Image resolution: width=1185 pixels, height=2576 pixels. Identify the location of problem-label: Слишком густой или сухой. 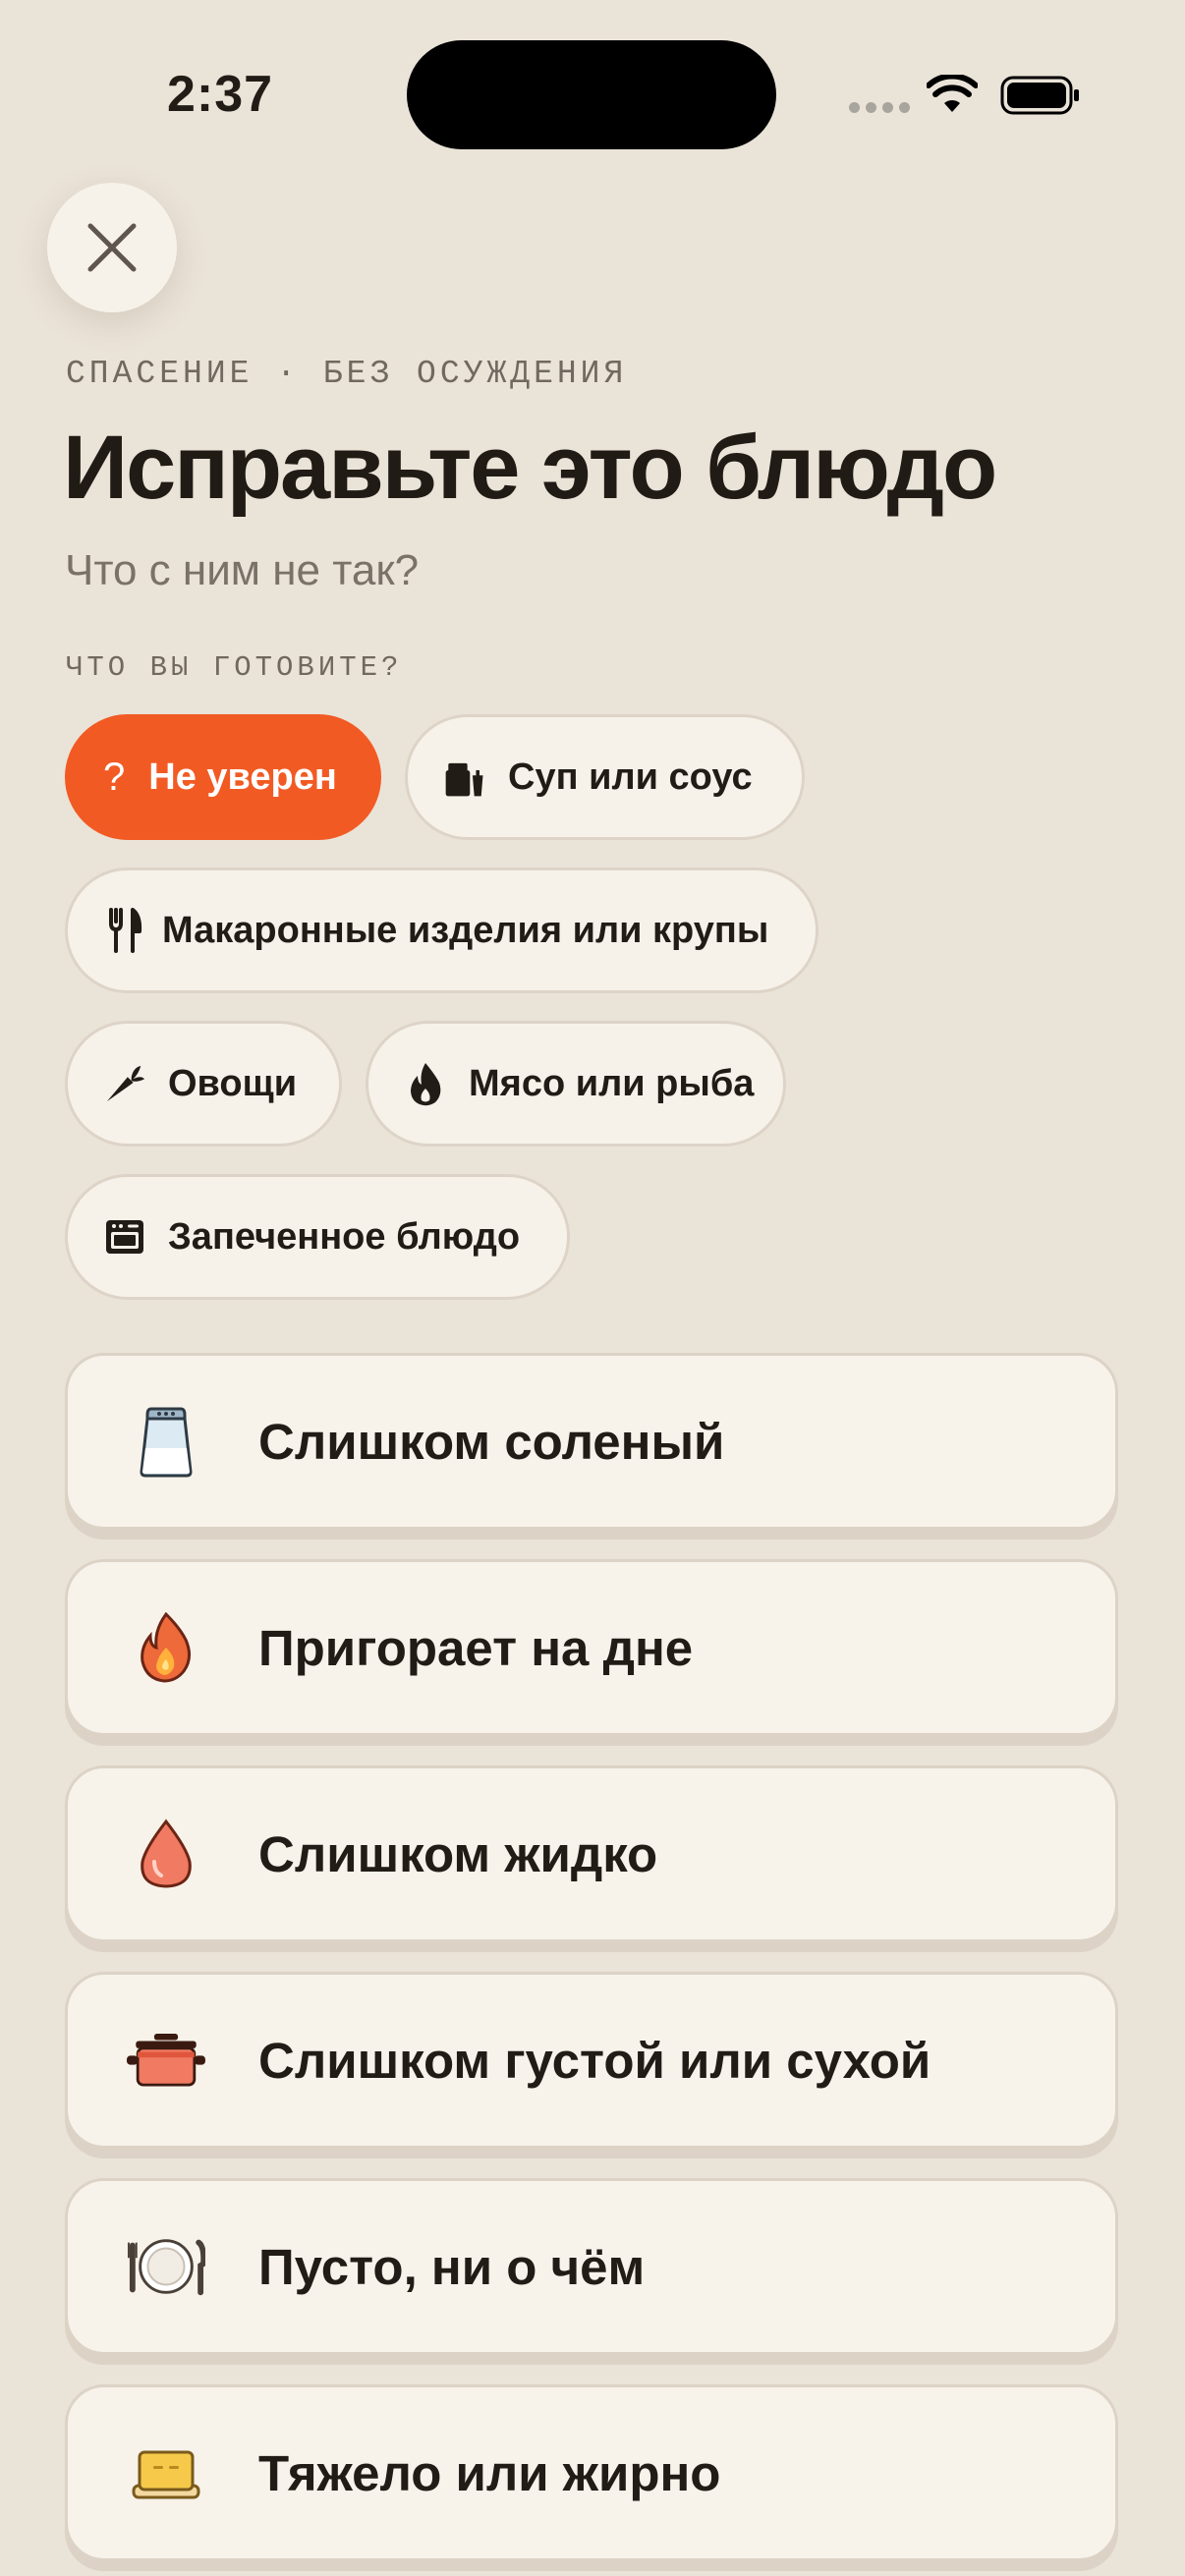
(594, 2060).